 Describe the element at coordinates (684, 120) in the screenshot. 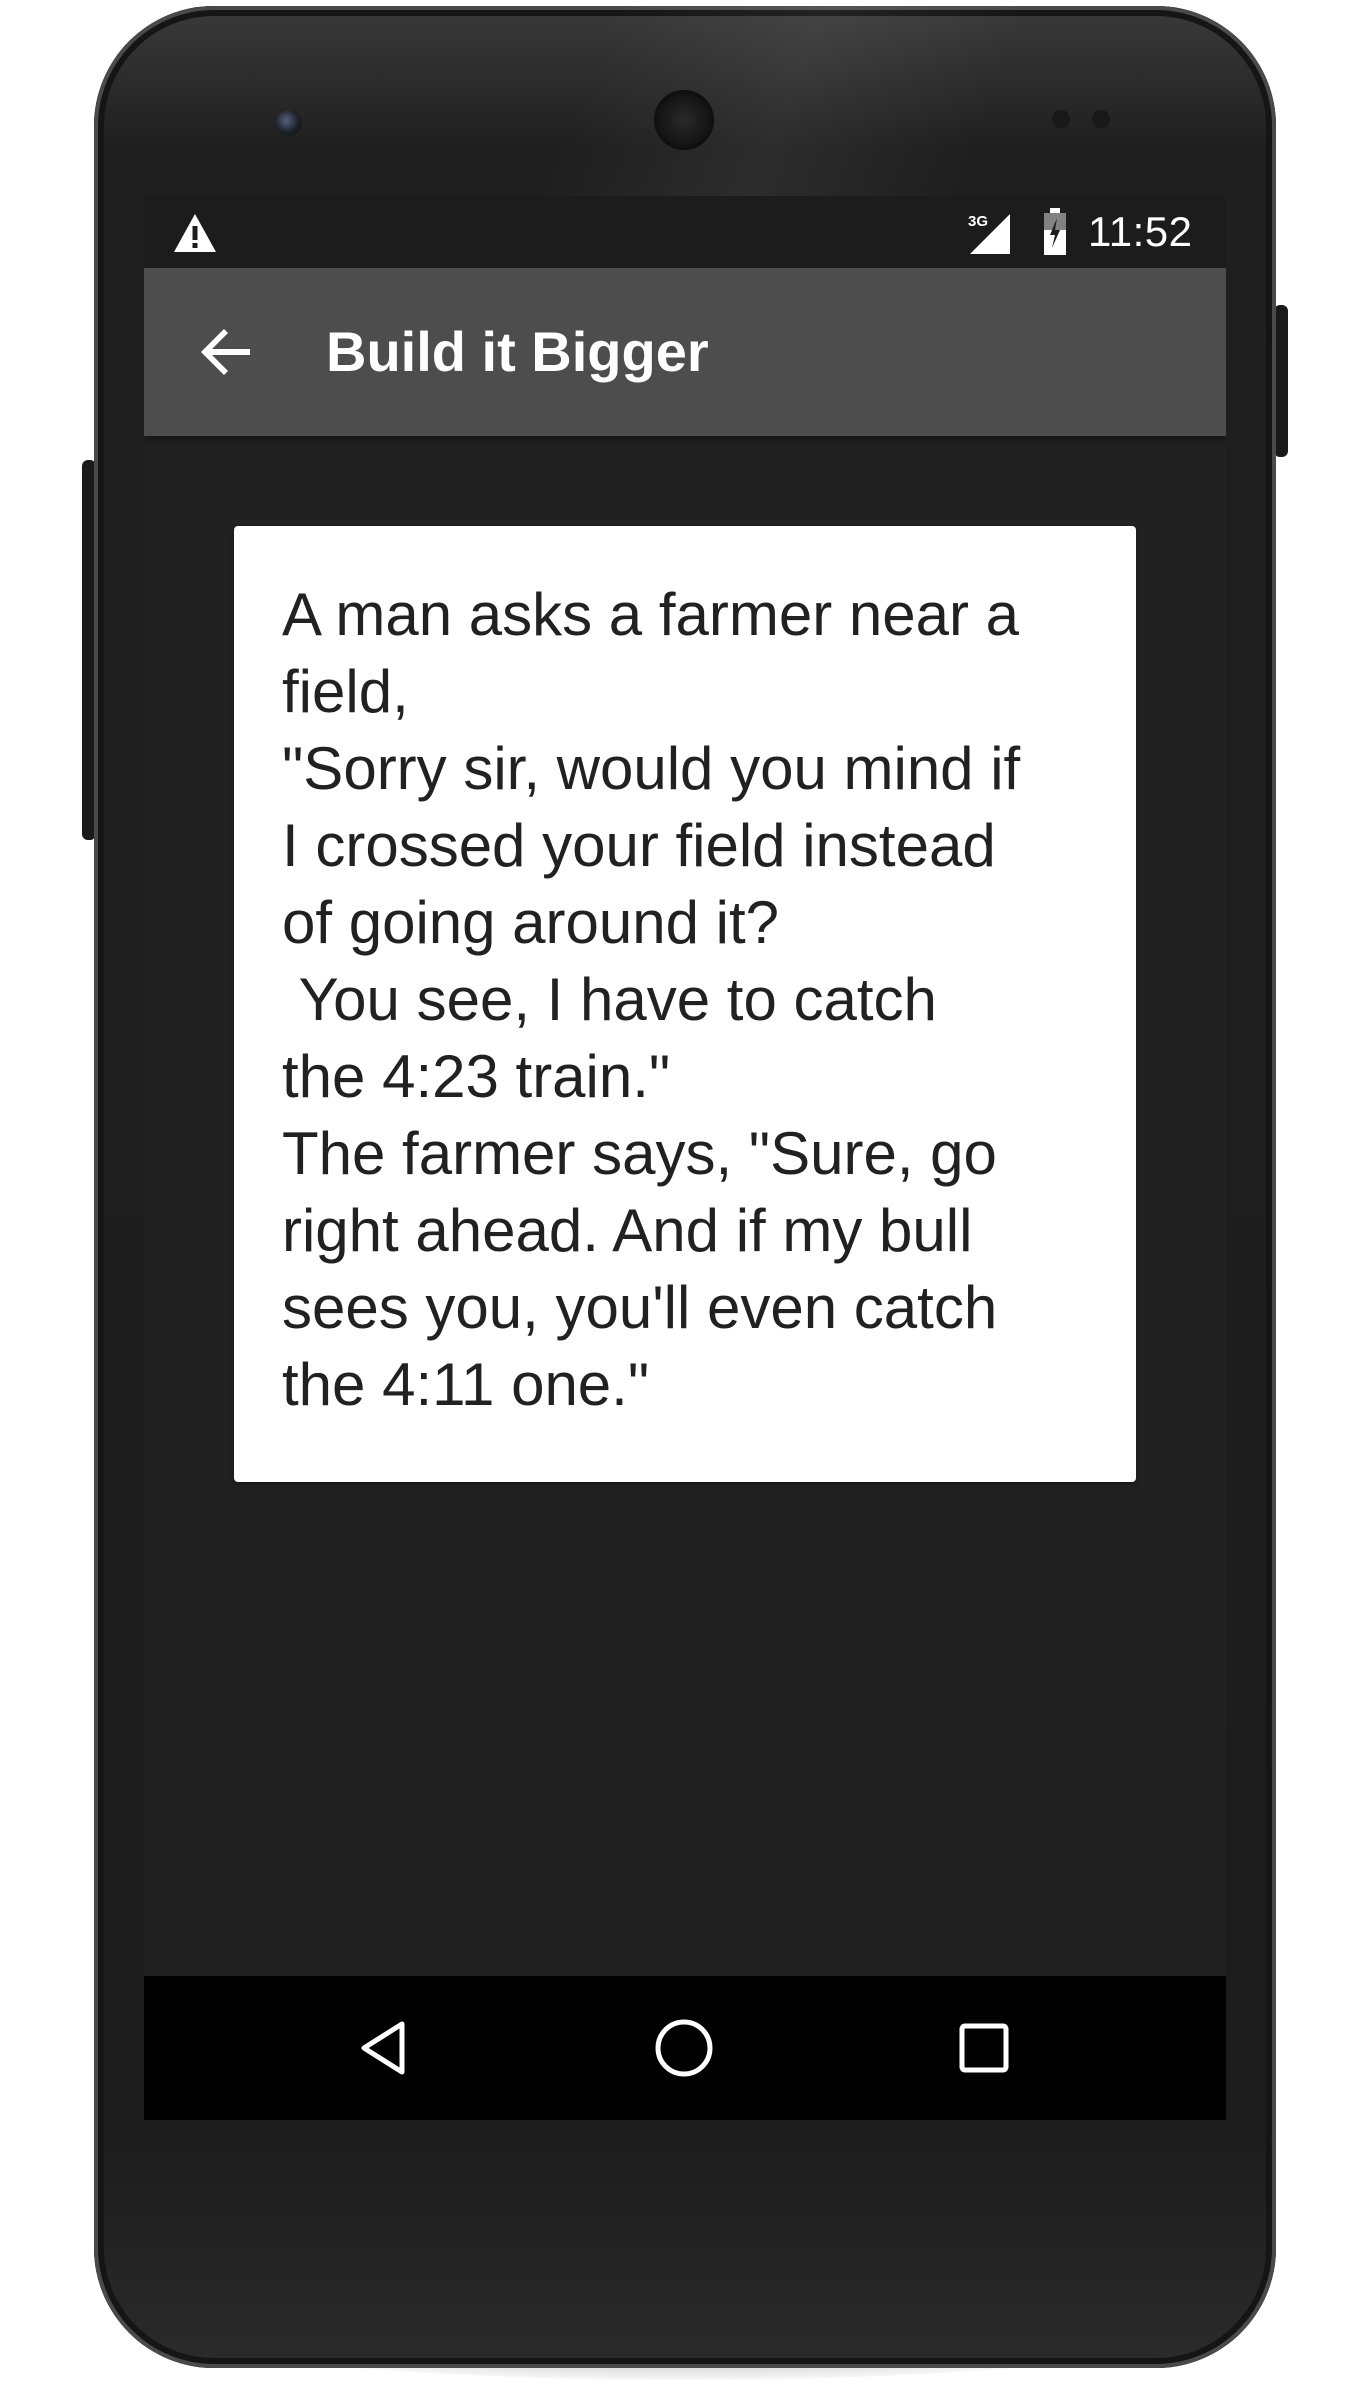

I see `earpiece-speaker` at that location.